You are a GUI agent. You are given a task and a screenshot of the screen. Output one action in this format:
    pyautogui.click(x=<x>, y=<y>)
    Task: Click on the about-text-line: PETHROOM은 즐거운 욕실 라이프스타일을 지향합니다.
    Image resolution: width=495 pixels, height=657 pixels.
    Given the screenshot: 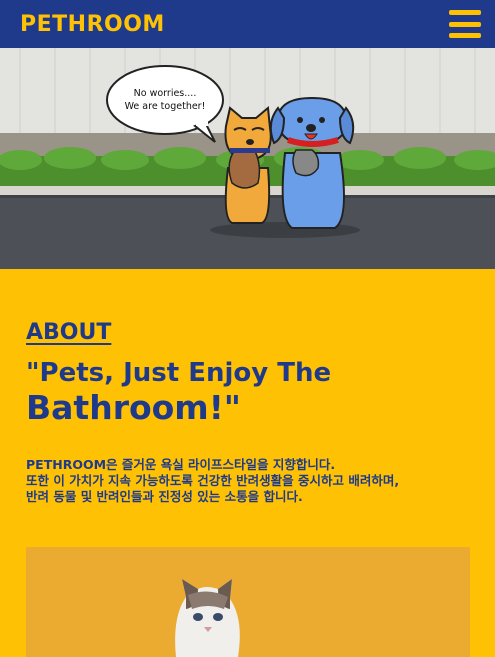 What is the action you would take?
    pyautogui.click(x=181, y=464)
    